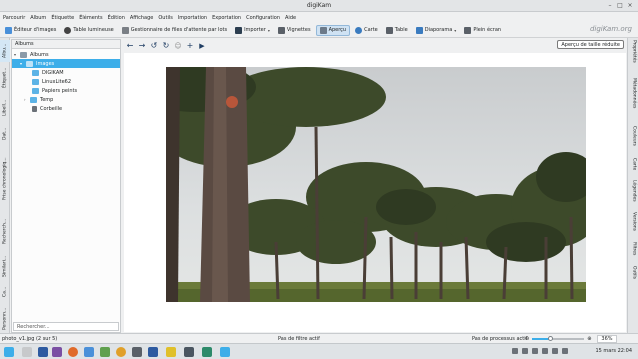 This screenshot has height=359, width=638. I want to click on tree-item-temp: › Temp, so click(38, 99).